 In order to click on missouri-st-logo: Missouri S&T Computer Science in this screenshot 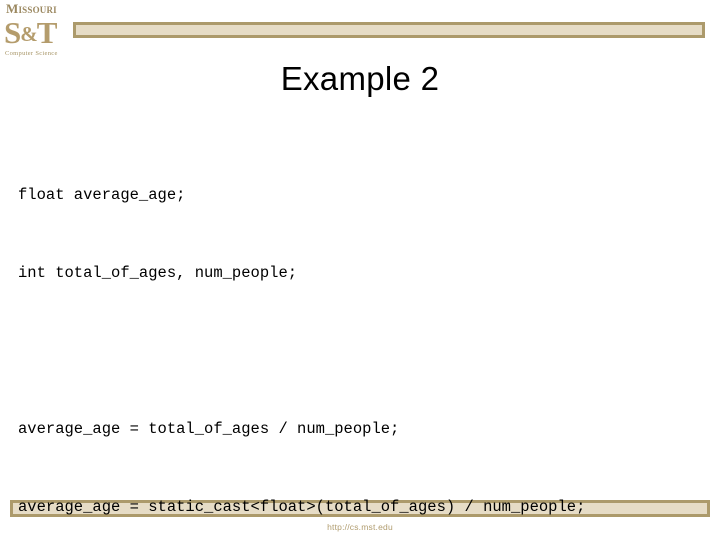, I will do `click(37, 34)`.